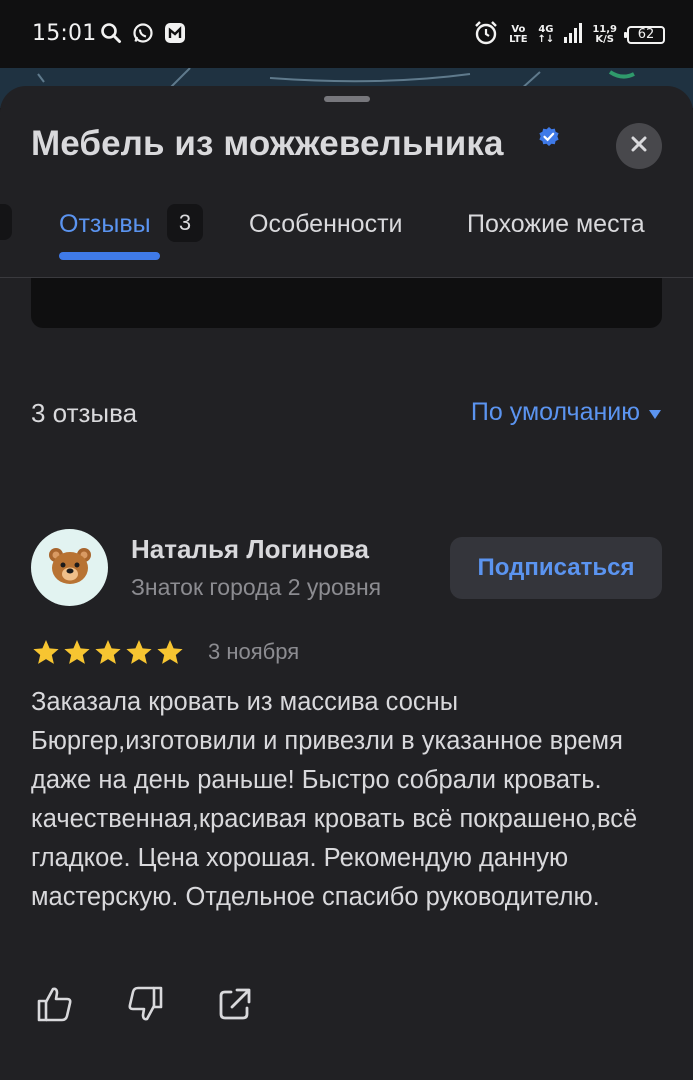  I want to click on status-time: 15:01, so click(64, 33).